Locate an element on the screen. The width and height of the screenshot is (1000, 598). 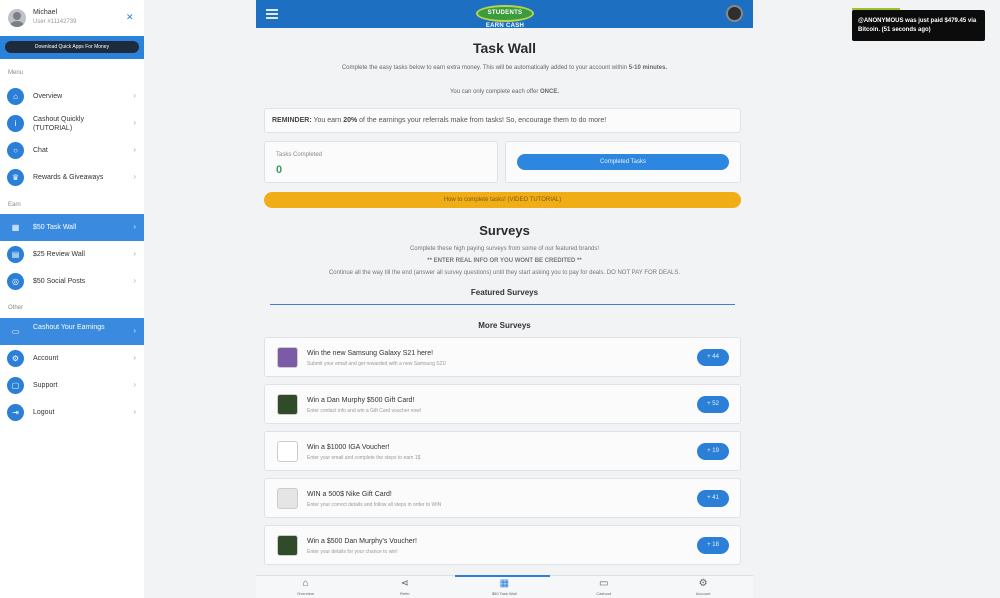
nav-item-account: ⚙ Account is located at coordinates (703, 587).